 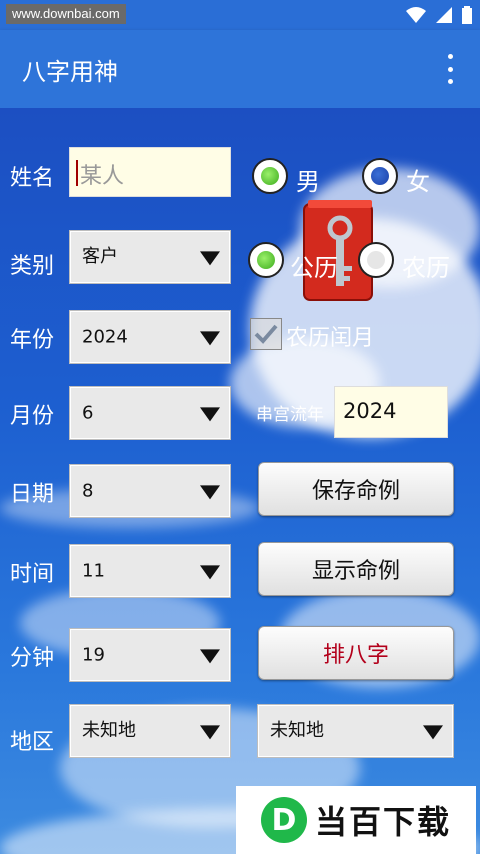 What do you see at coordinates (382, 822) in the screenshot?
I see `logo-text: 当百下载` at bounding box center [382, 822].